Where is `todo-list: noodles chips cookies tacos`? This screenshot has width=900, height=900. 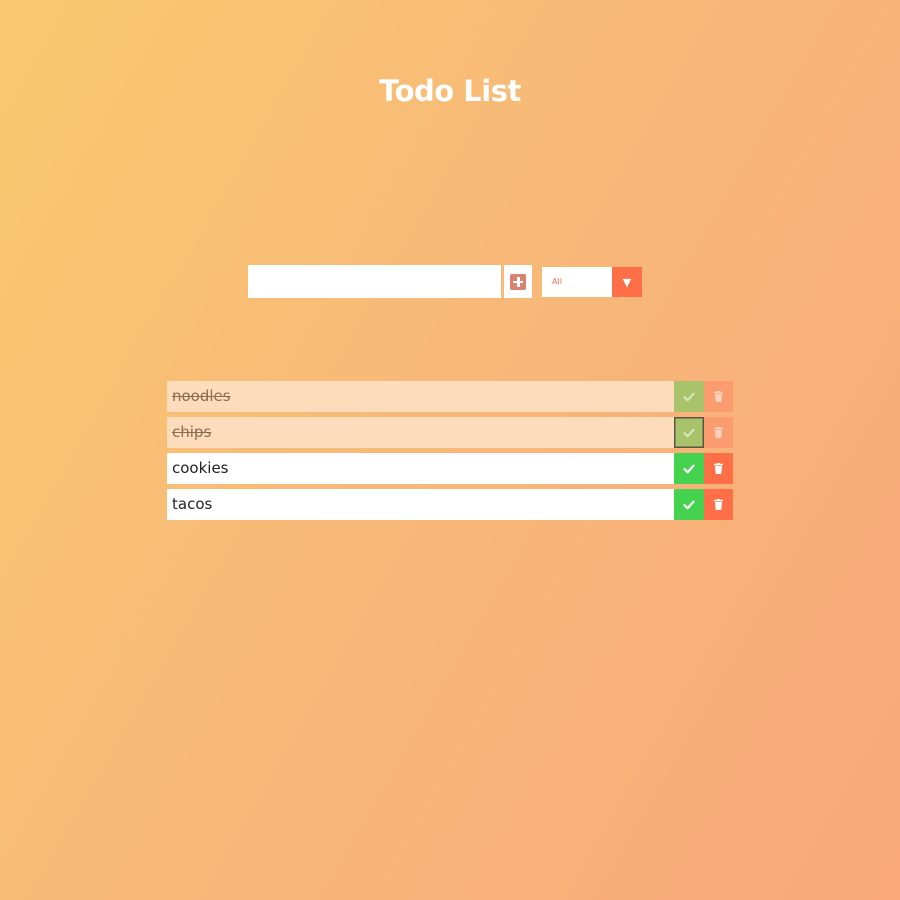 todo-list: noodles chips cookies tacos is located at coordinates (450, 453).